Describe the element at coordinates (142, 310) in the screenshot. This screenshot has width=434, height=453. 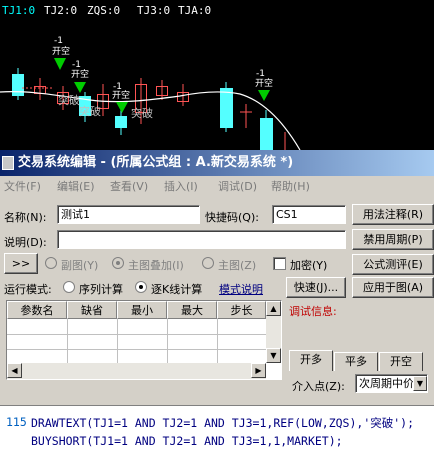
I see `column-header: 最小` at that location.